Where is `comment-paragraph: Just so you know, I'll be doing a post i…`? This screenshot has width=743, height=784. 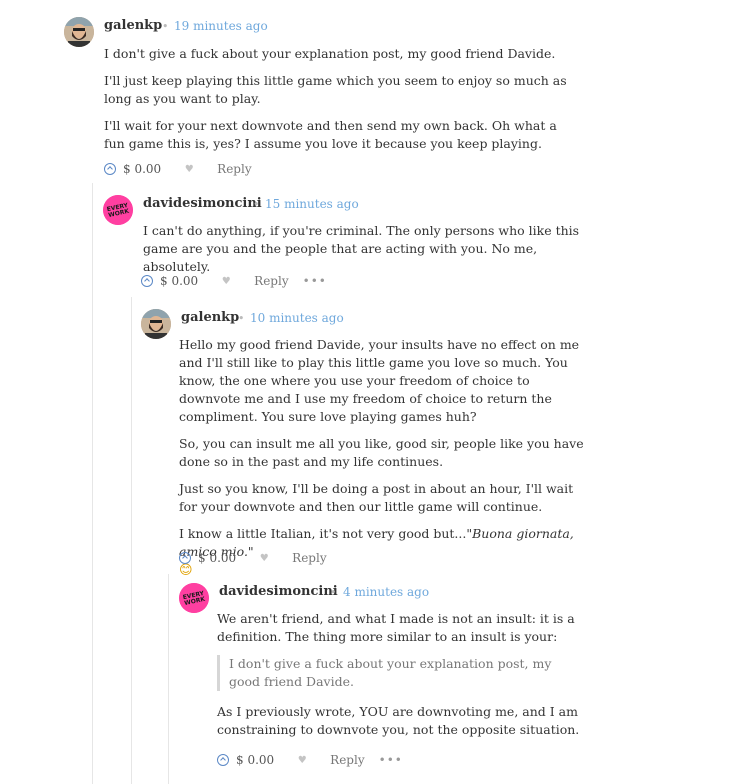 comment-paragraph: Just so you know, I'll be doing a post i… is located at coordinates (376, 497).